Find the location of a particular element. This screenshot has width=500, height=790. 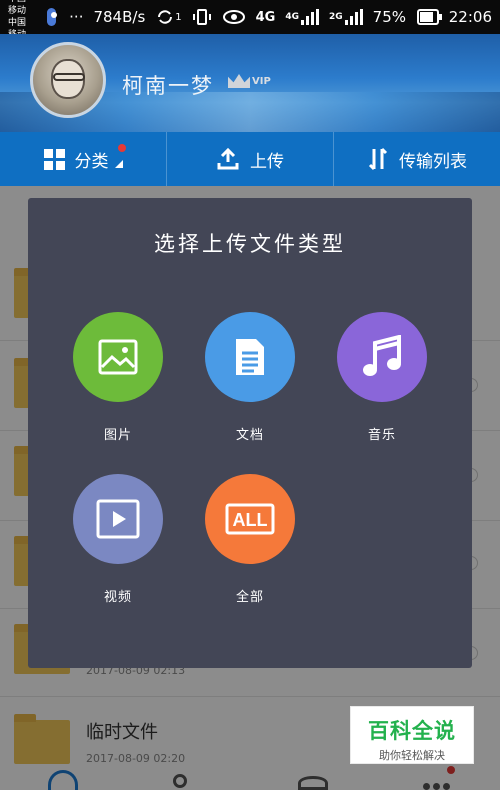

notification-dot is located at coordinates (122, 148).